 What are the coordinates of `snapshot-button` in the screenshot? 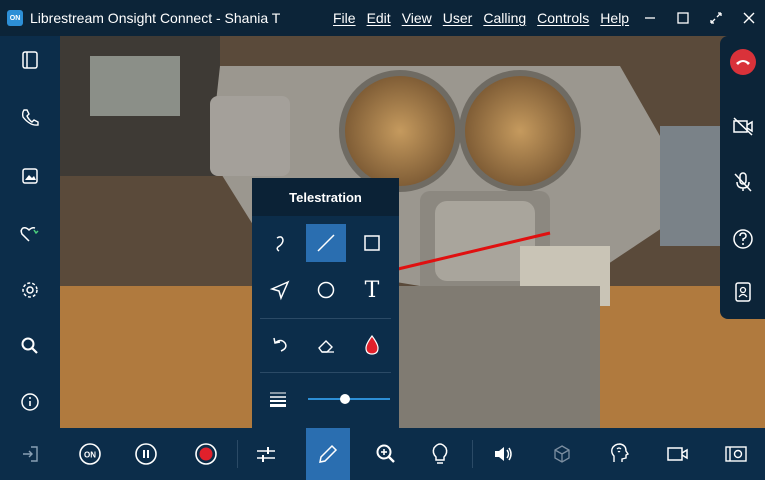 It's located at (736, 454).